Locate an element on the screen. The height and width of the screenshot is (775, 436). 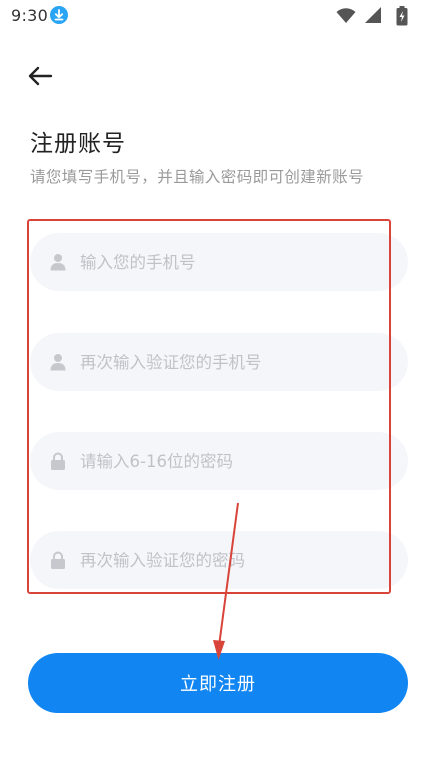
page-title: 注册账号 is located at coordinates (78, 144).